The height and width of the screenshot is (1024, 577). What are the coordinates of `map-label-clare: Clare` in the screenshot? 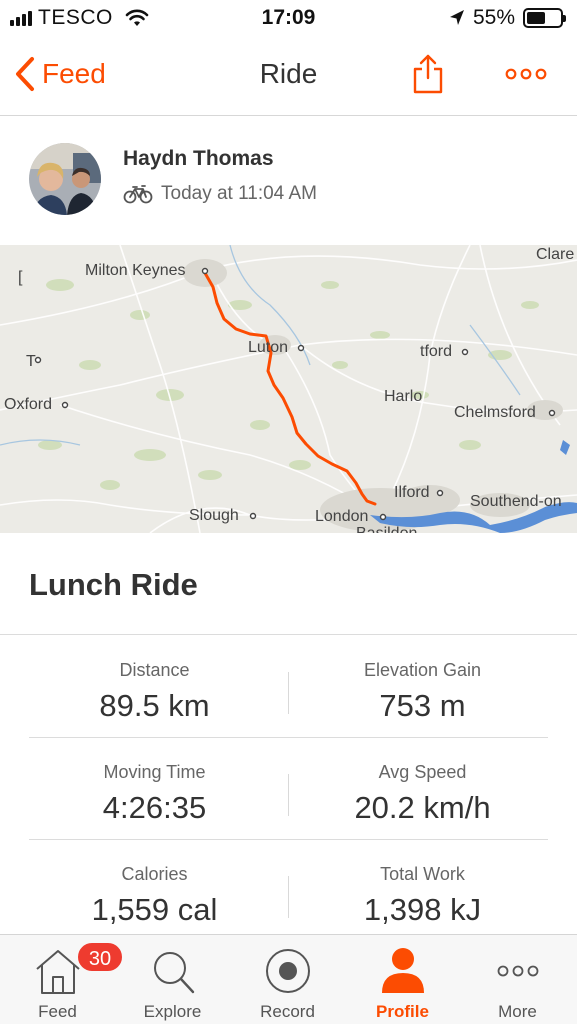 It's located at (555, 254).